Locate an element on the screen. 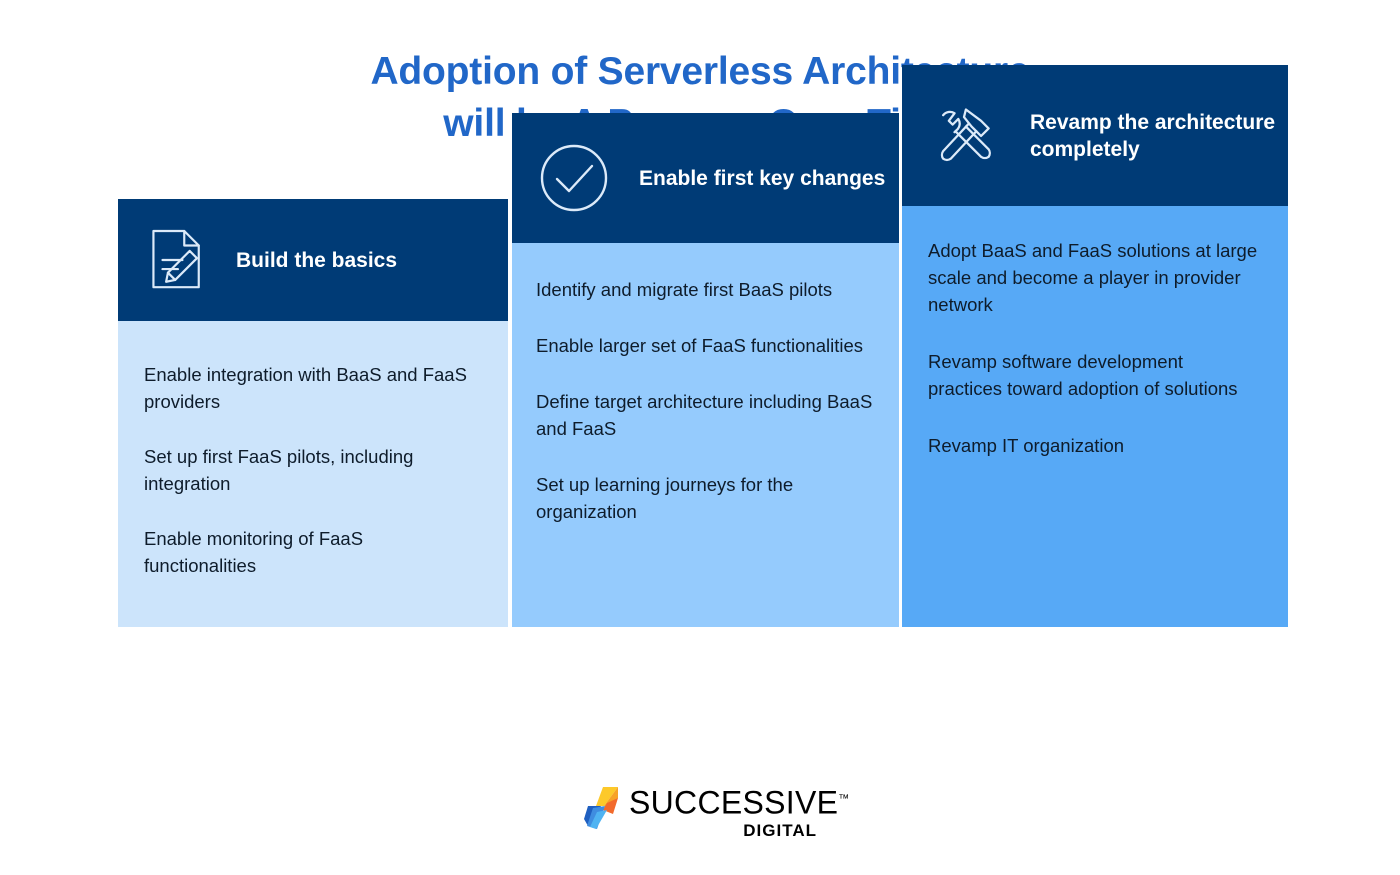 The height and width of the screenshot is (875, 1400). list-item: Identify and migrate first BaaS pilots is located at coordinates (684, 289).